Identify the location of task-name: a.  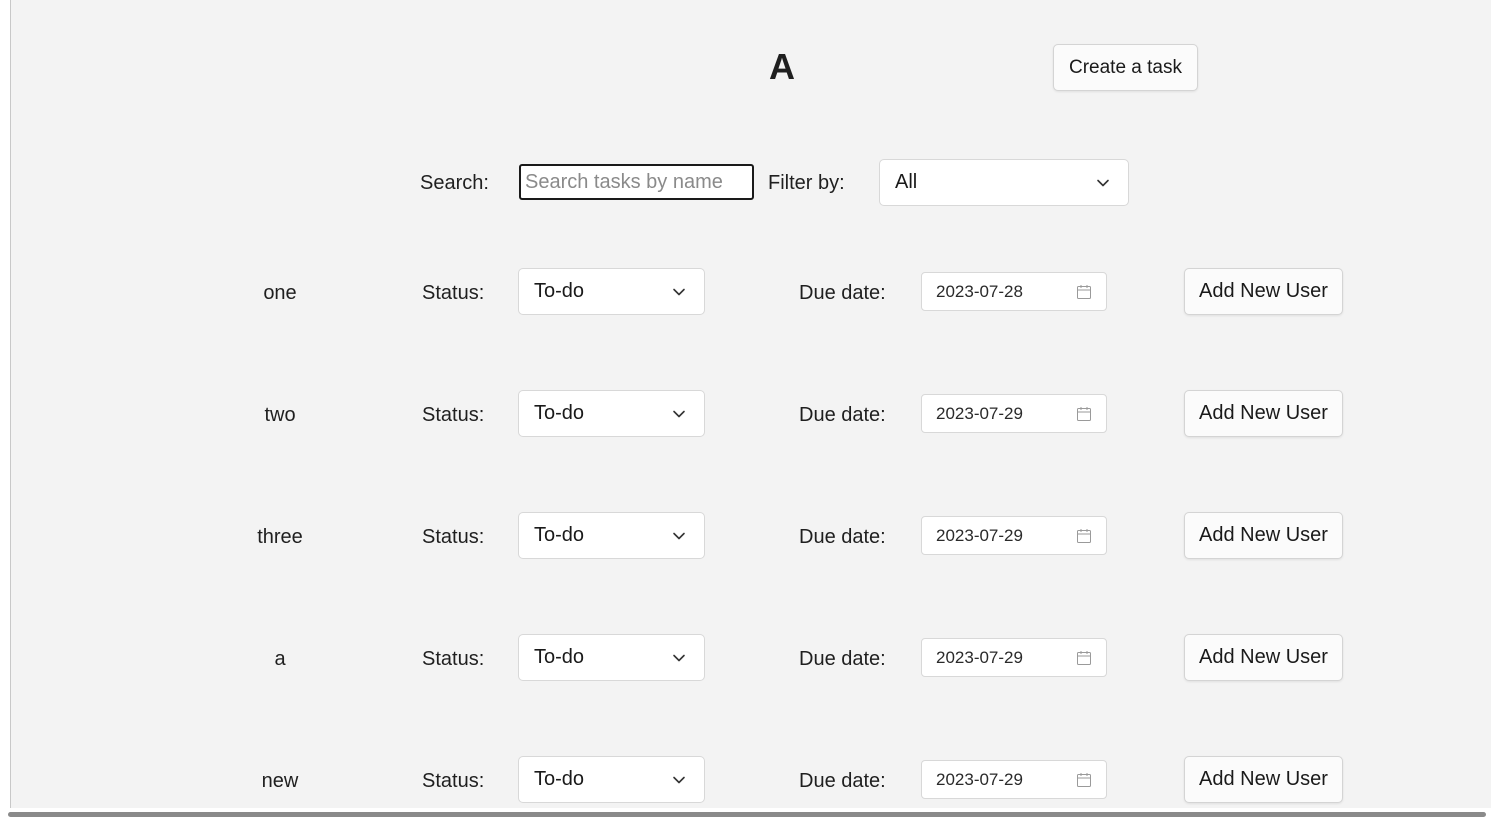
(280, 659).